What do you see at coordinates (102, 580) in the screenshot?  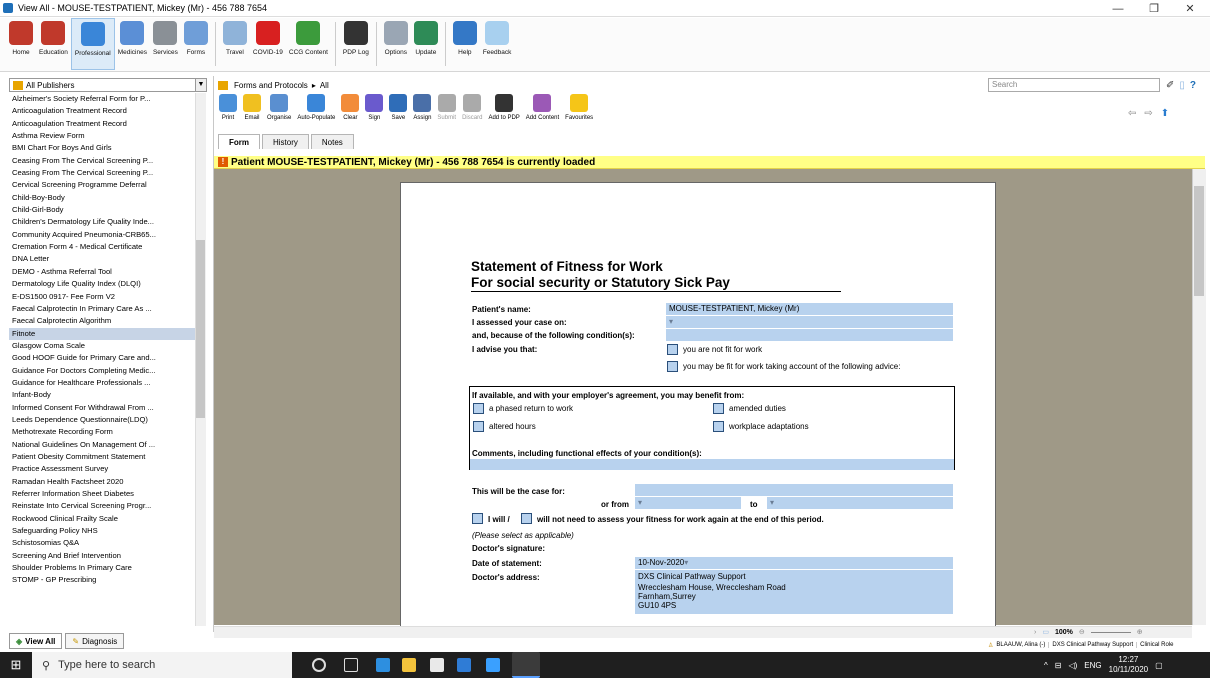 I see `form-list-item: STOMP - GP Prescribing` at bounding box center [102, 580].